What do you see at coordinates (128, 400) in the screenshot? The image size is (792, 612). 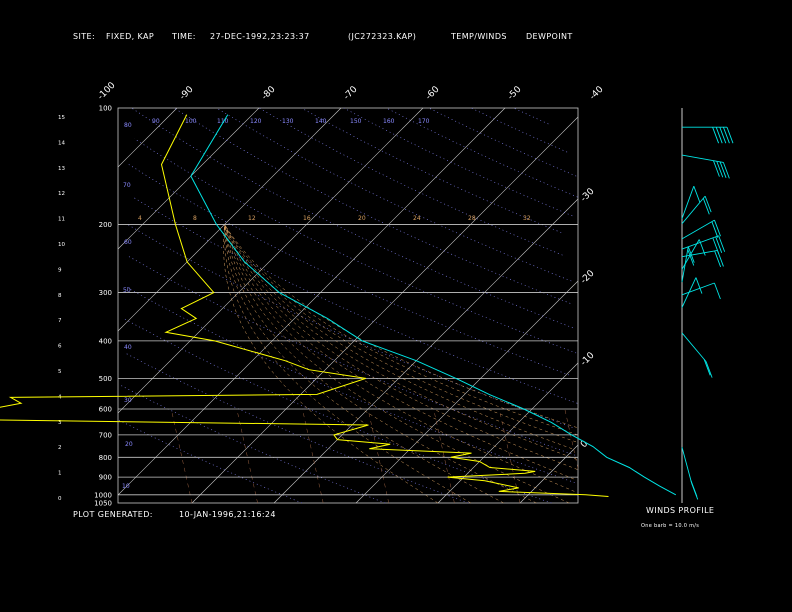 I see `dry-adiabat-label: 30` at bounding box center [128, 400].